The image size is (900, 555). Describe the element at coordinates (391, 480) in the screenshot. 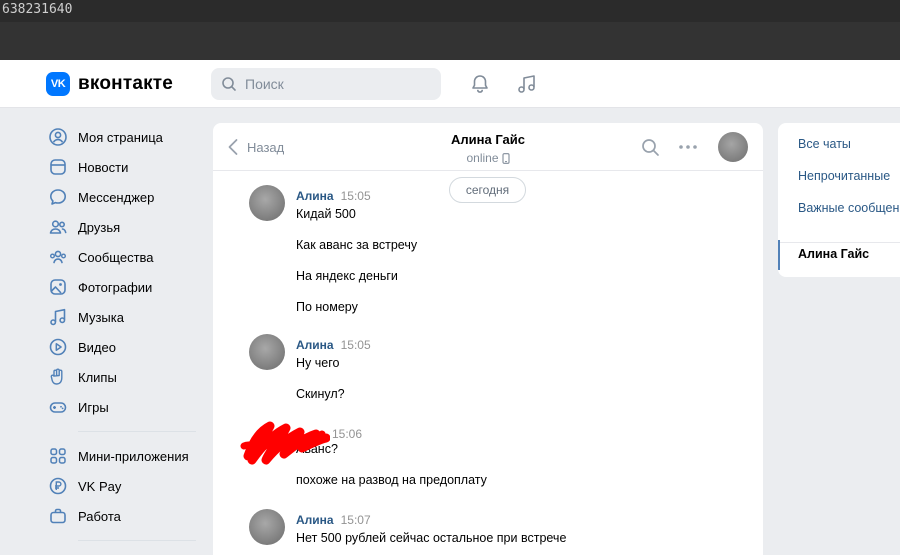

I see `message-text: похоже на развод на предоплату` at that location.